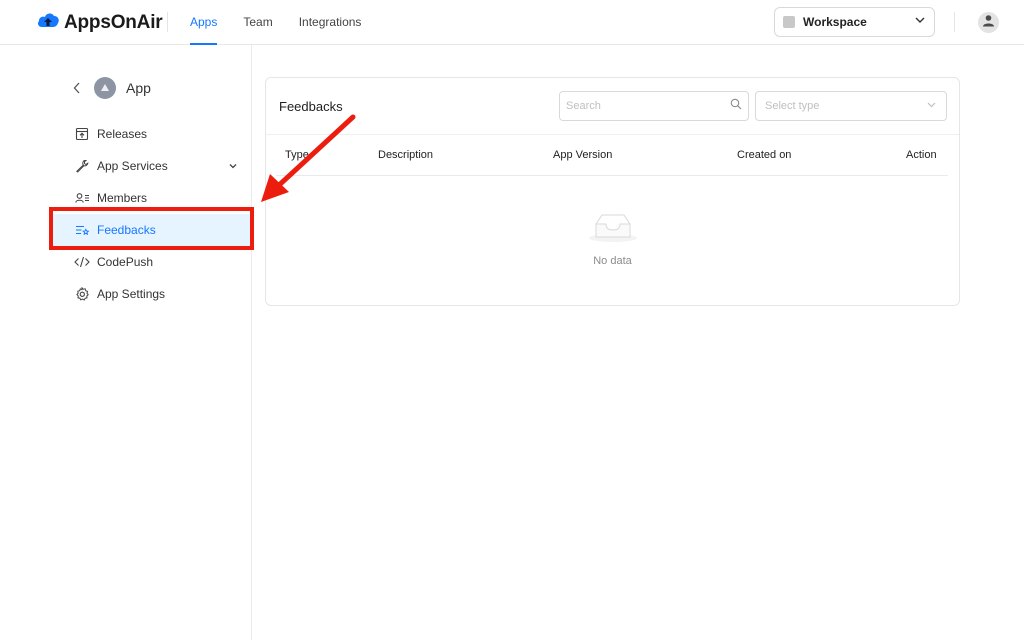 Image resolution: width=1024 pixels, height=640 pixels. I want to click on empty-text: No data, so click(612, 261).